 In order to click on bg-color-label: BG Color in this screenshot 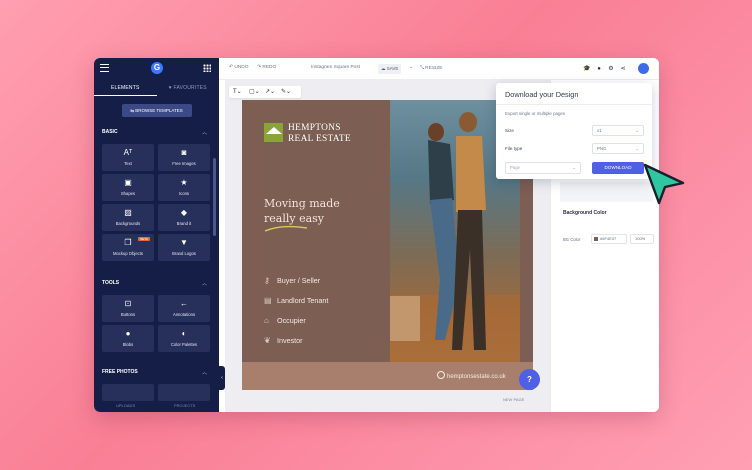, I will do `click(572, 239)`.